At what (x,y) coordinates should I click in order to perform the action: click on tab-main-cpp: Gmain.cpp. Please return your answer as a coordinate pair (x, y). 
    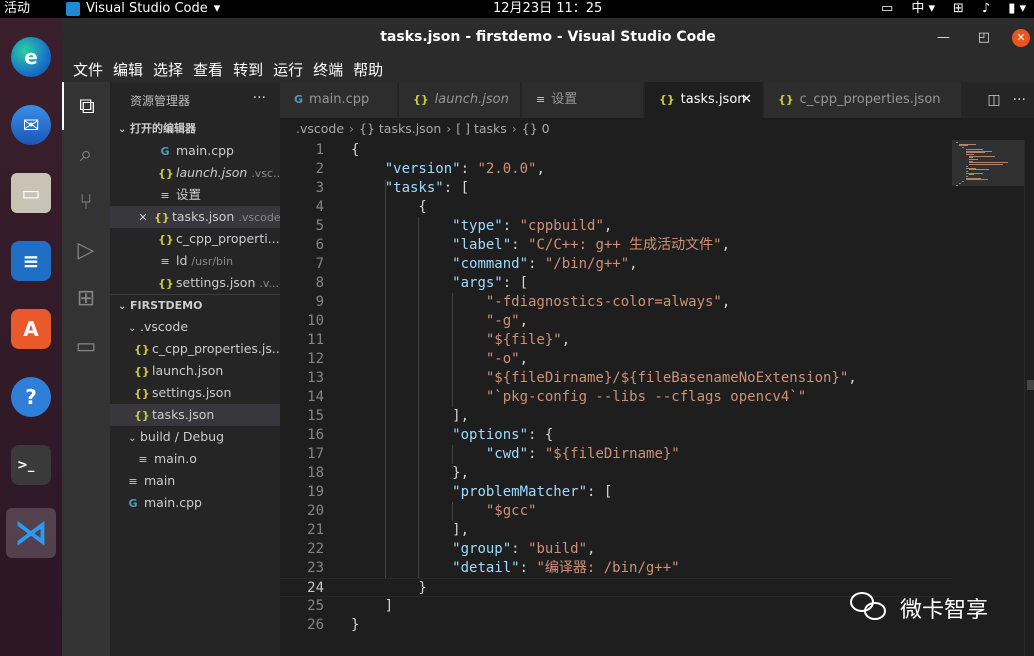
    Looking at the image, I should click on (339, 100).